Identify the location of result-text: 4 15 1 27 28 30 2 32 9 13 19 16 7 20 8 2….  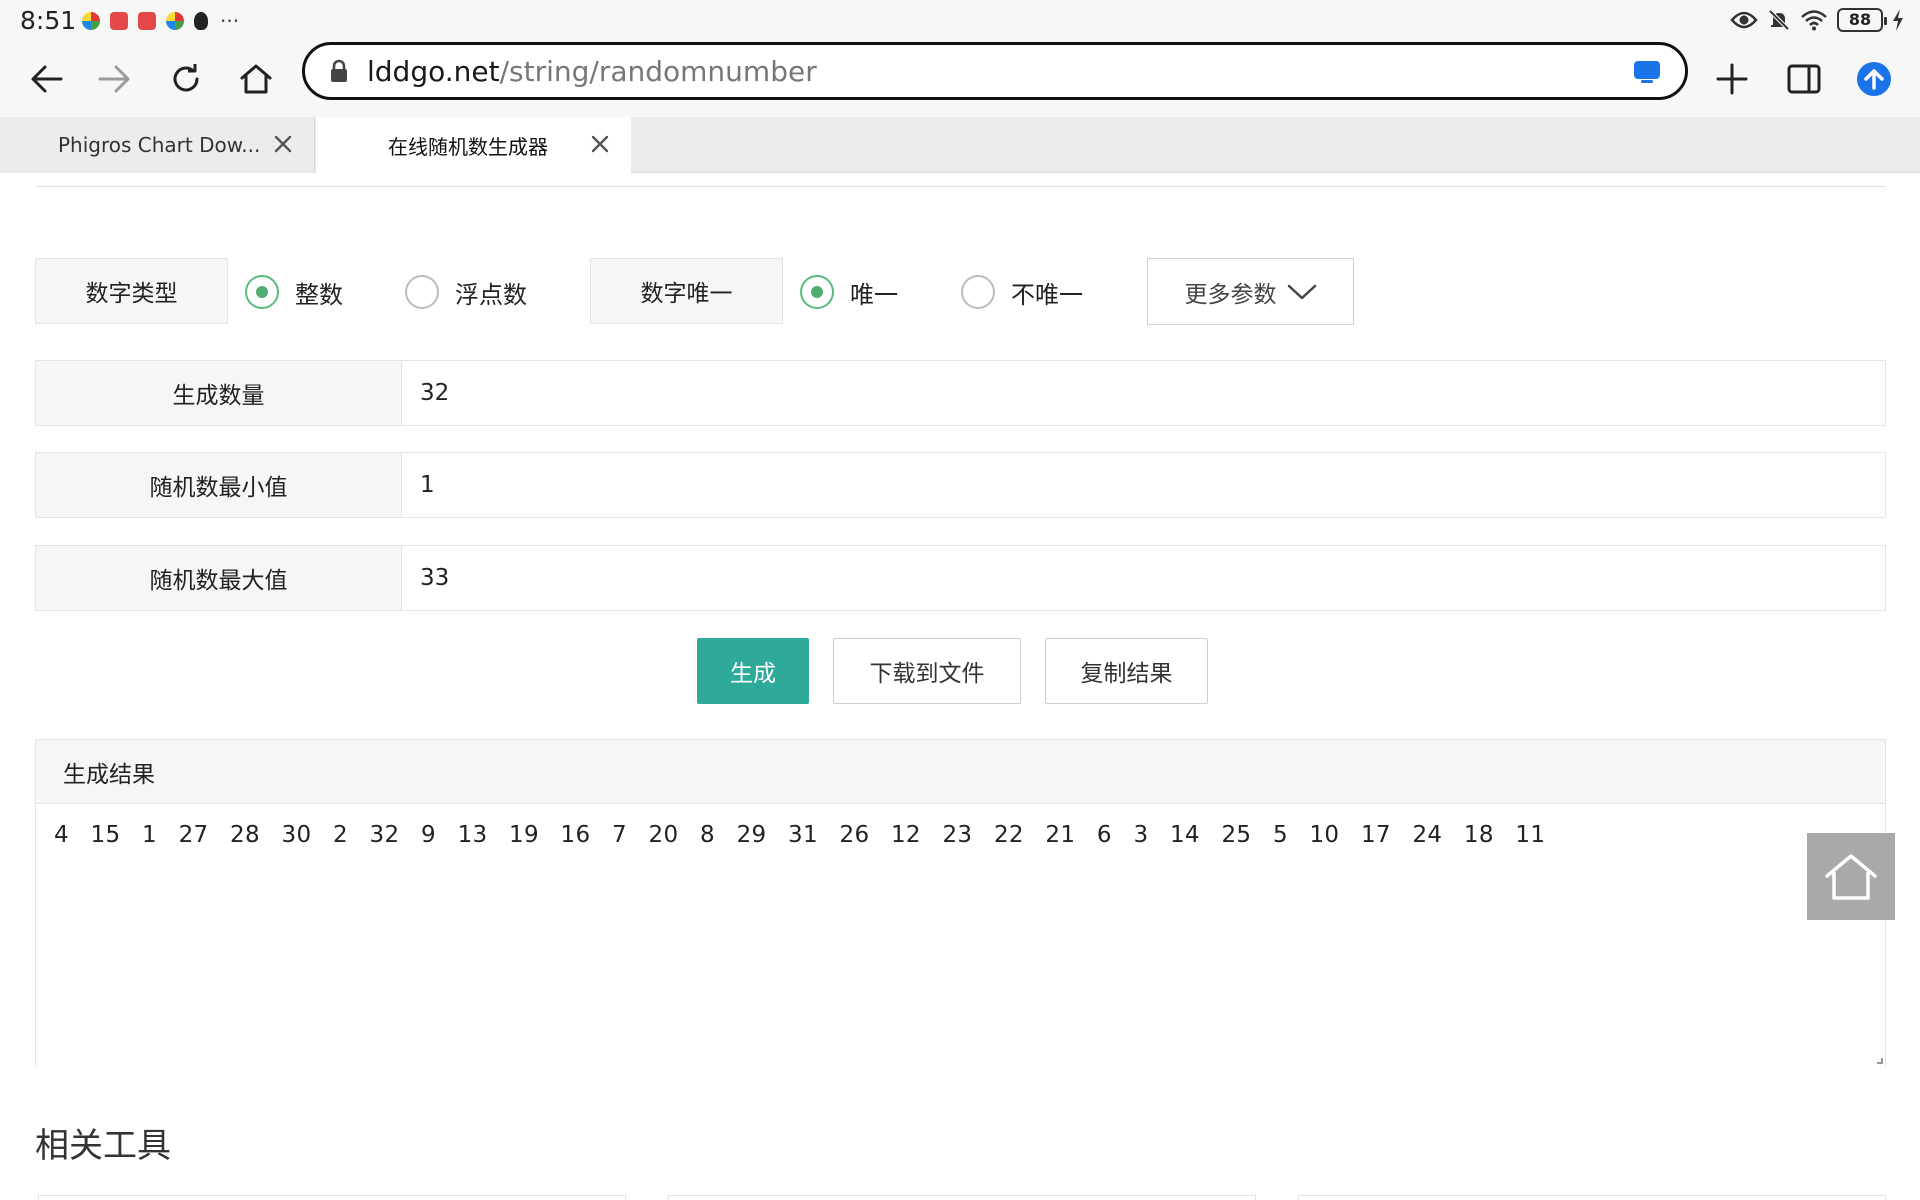
(969, 835).